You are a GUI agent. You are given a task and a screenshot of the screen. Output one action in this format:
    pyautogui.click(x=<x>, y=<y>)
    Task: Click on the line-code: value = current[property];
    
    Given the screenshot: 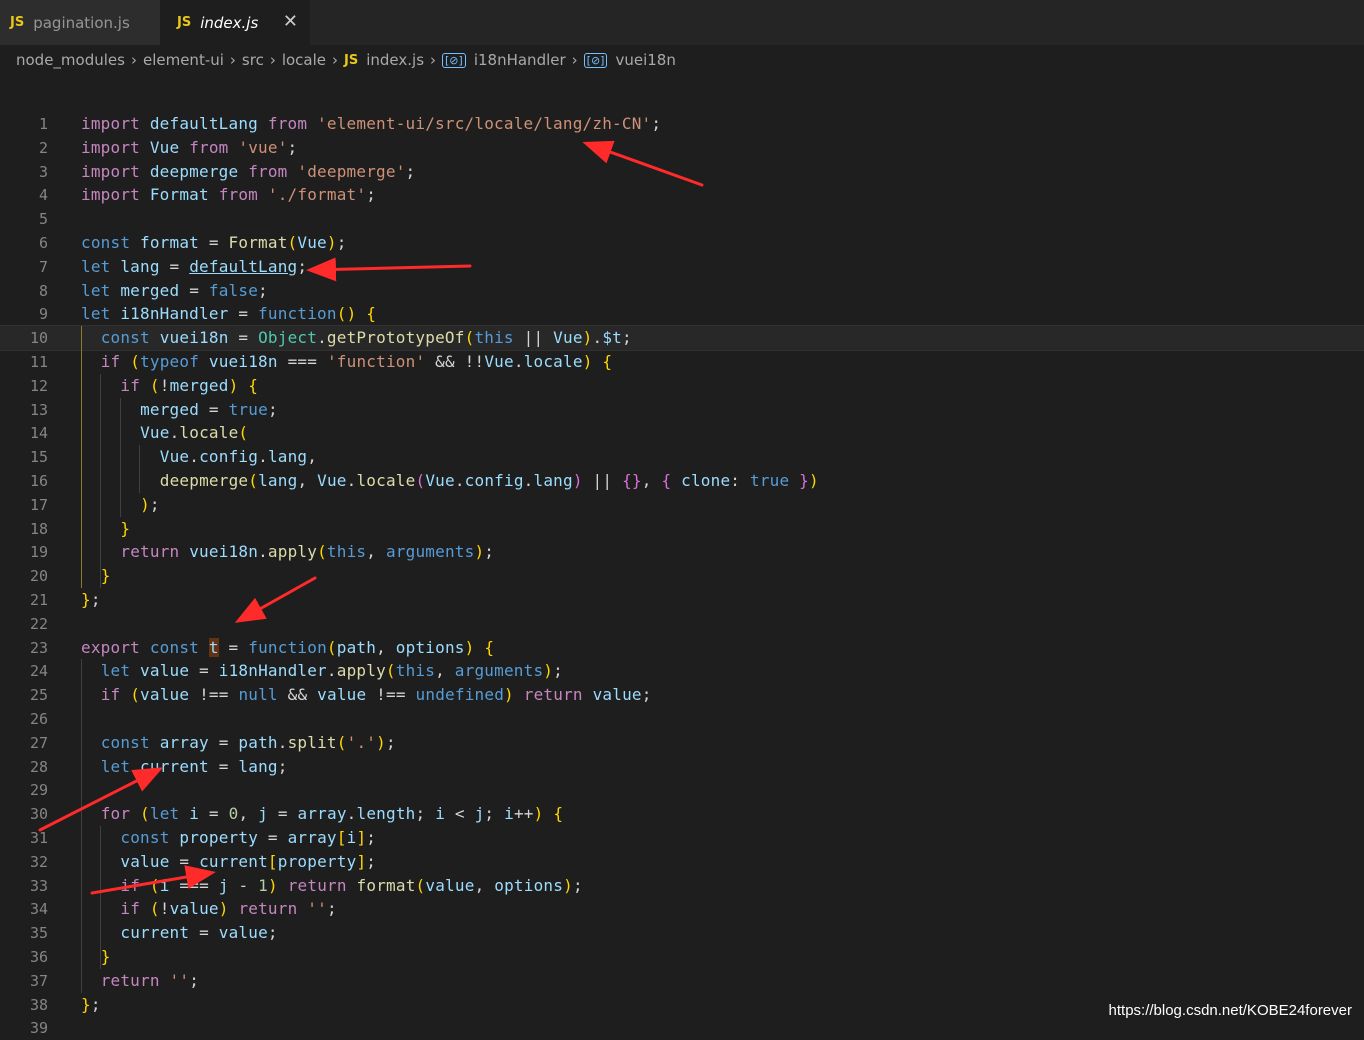 What is the action you would take?
    pyautogui.click(x=248, y=861)
    